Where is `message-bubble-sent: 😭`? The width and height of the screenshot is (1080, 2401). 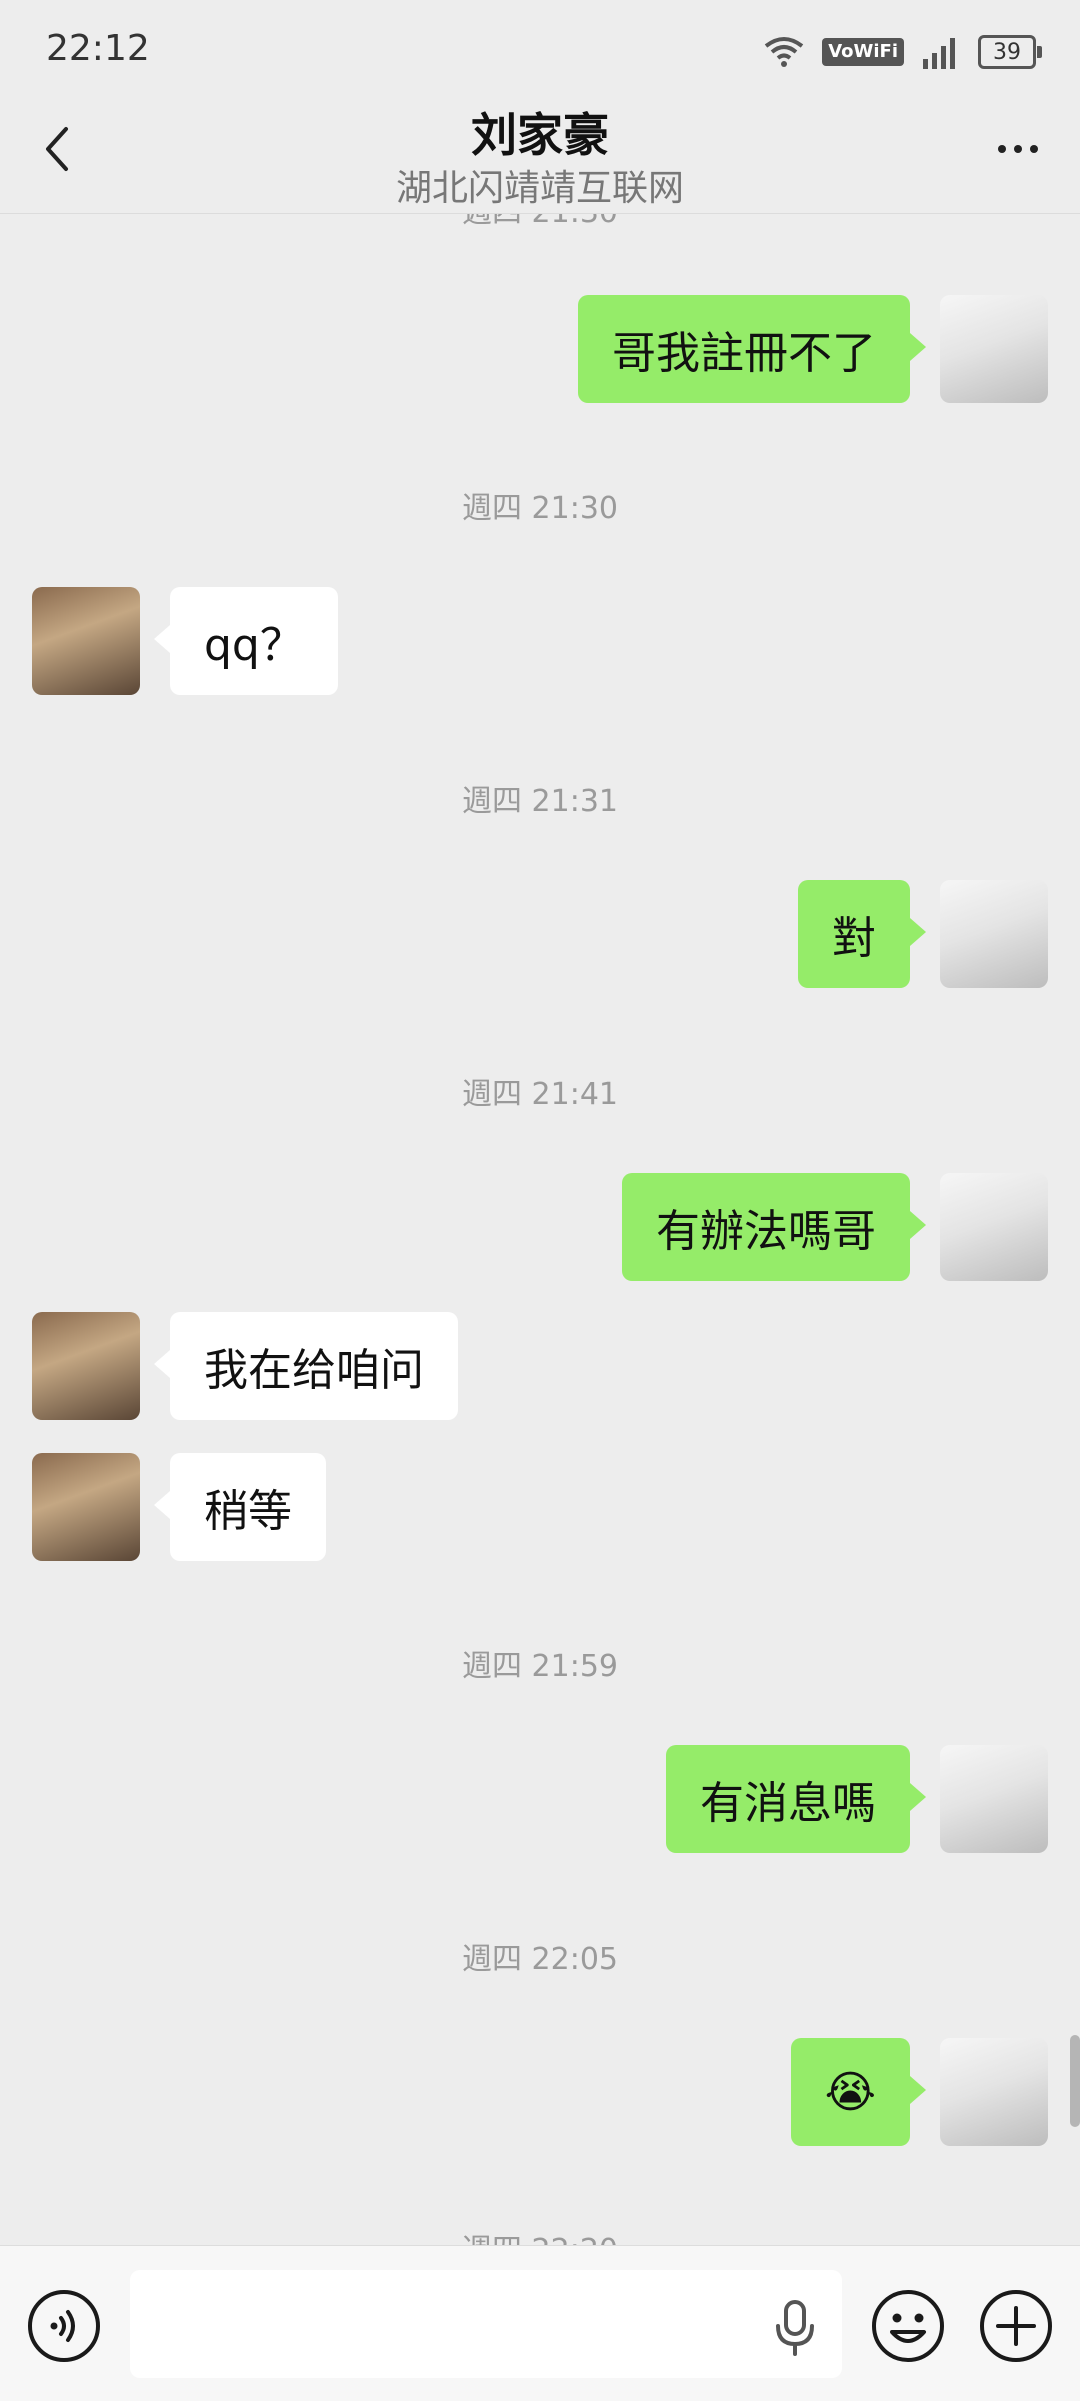 message-bubble-sent: 😭 is located at coordinates (858, 2092).